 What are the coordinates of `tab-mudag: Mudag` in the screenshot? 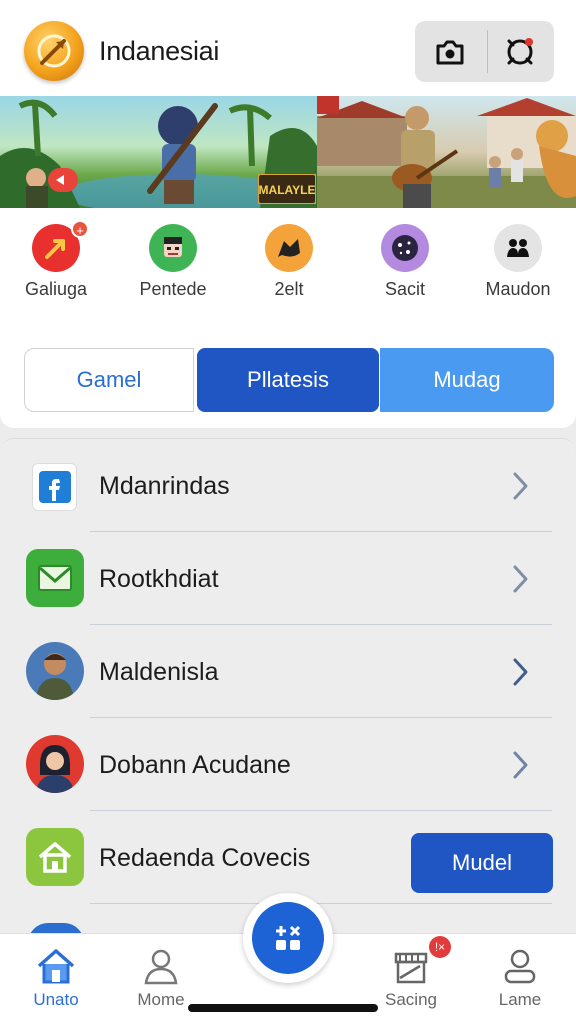 It's located at (467, 380).